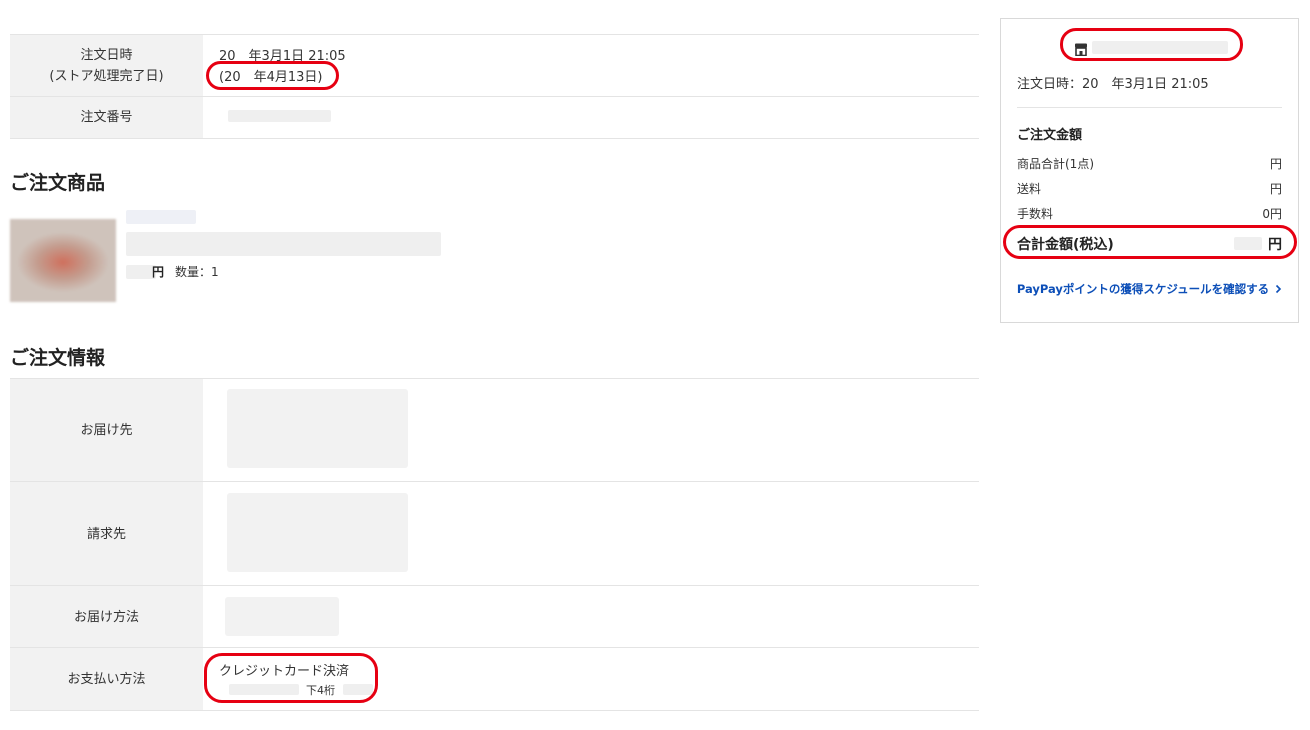 The height and width of the screenshot is (730, 1310). What do you see at coordinates (58, 358) in the screenshot?
I see `info-section-title: ご注文情報` at bounding box center [58, 358].